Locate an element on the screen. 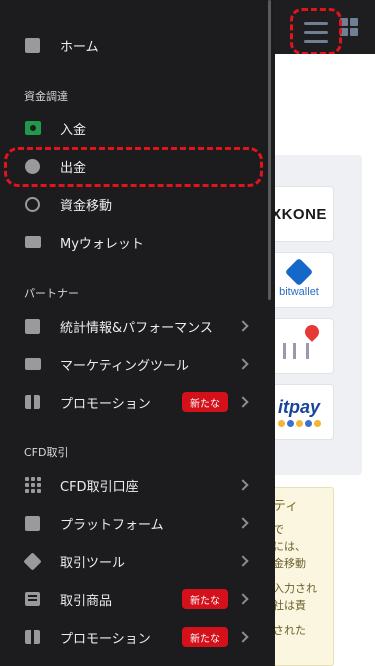 This screenshot has width=375, height=666. products-list-icon is located at coordinates (32, 599).